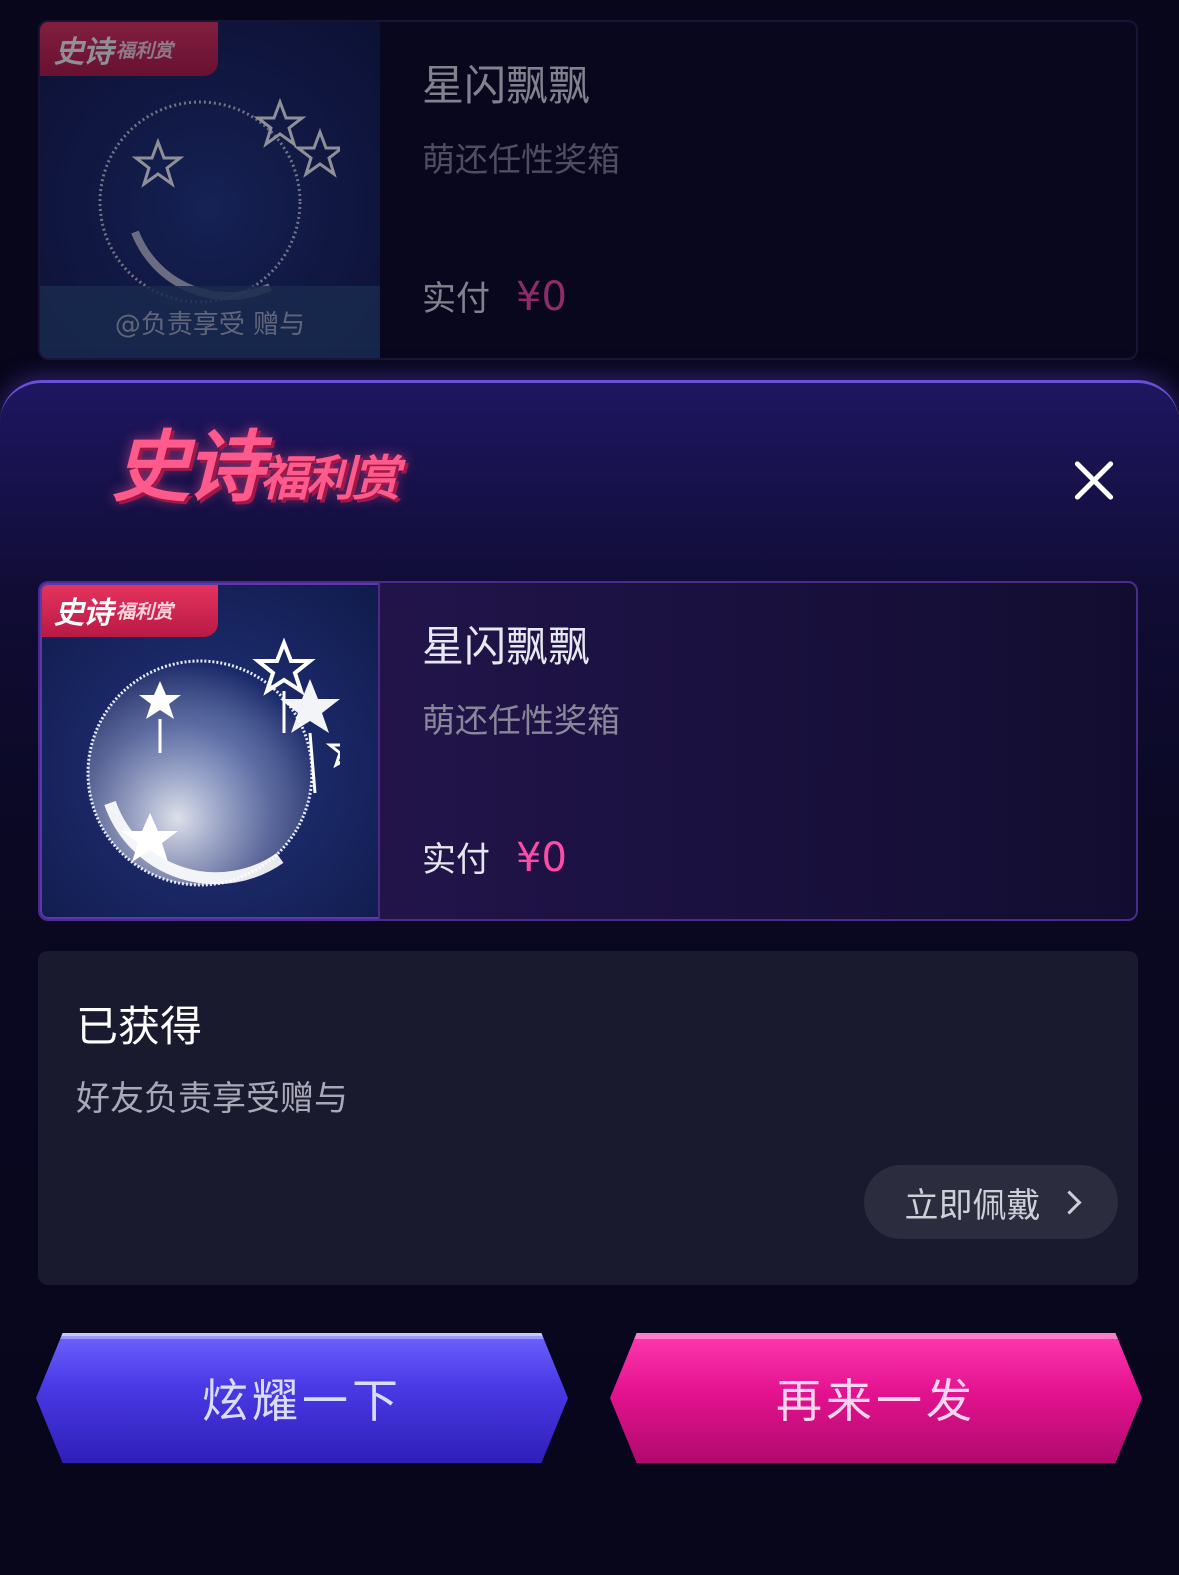 This screenshot has width=1179, height=1575. Describe the element at coordinates (972, 1205) in the screenshot. I see `wear-now-label: 立即佩戴` at that location.